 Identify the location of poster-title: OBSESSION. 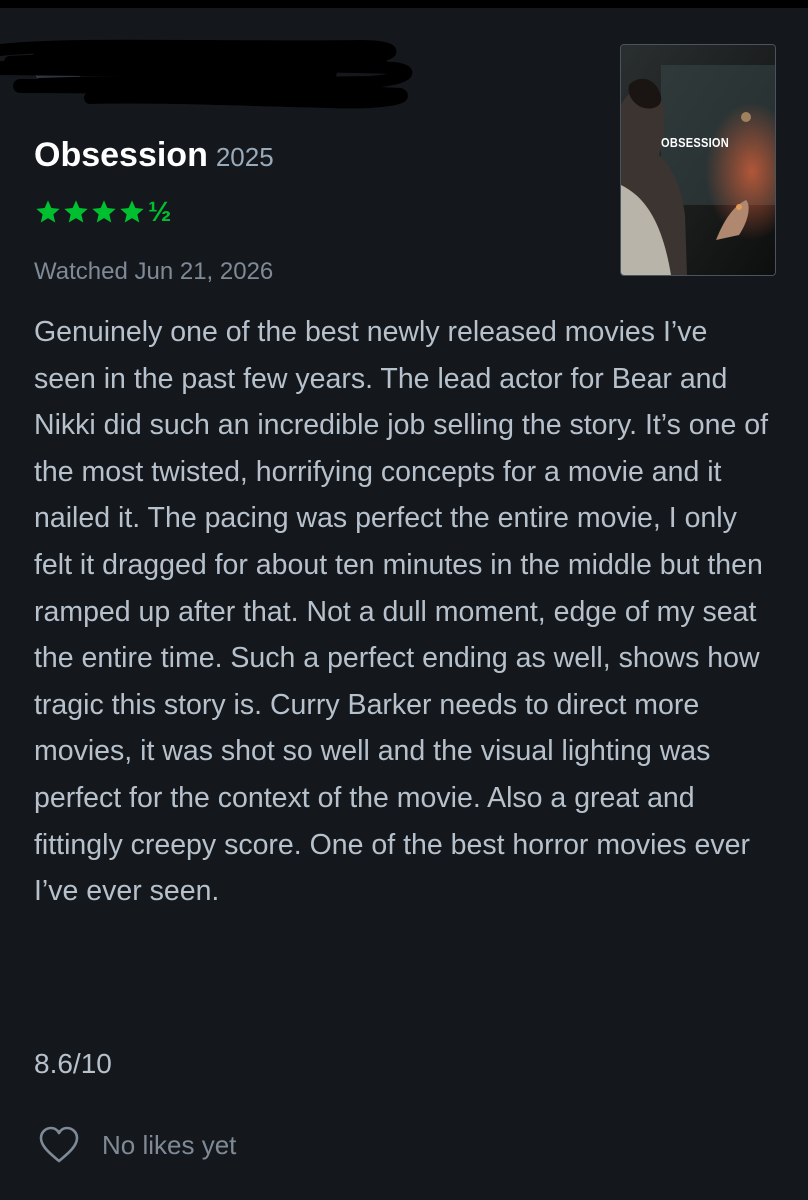
(695, 142).